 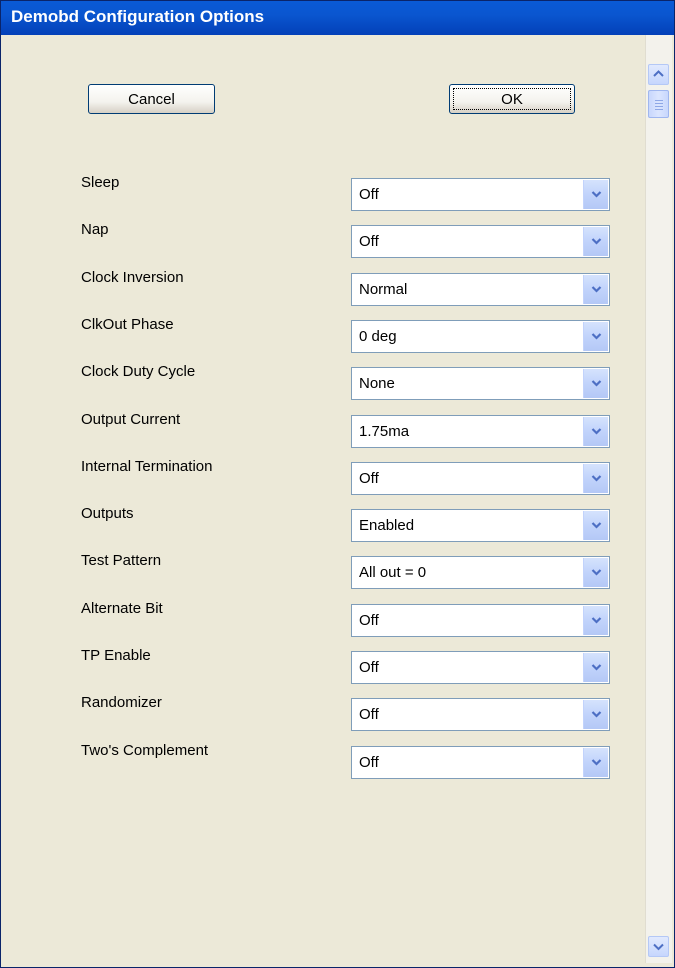 What do you see at coordinates (326, 523) in the screenshot?
I see `option-row: Outputs Enabled` at bounding box center [326, 523].